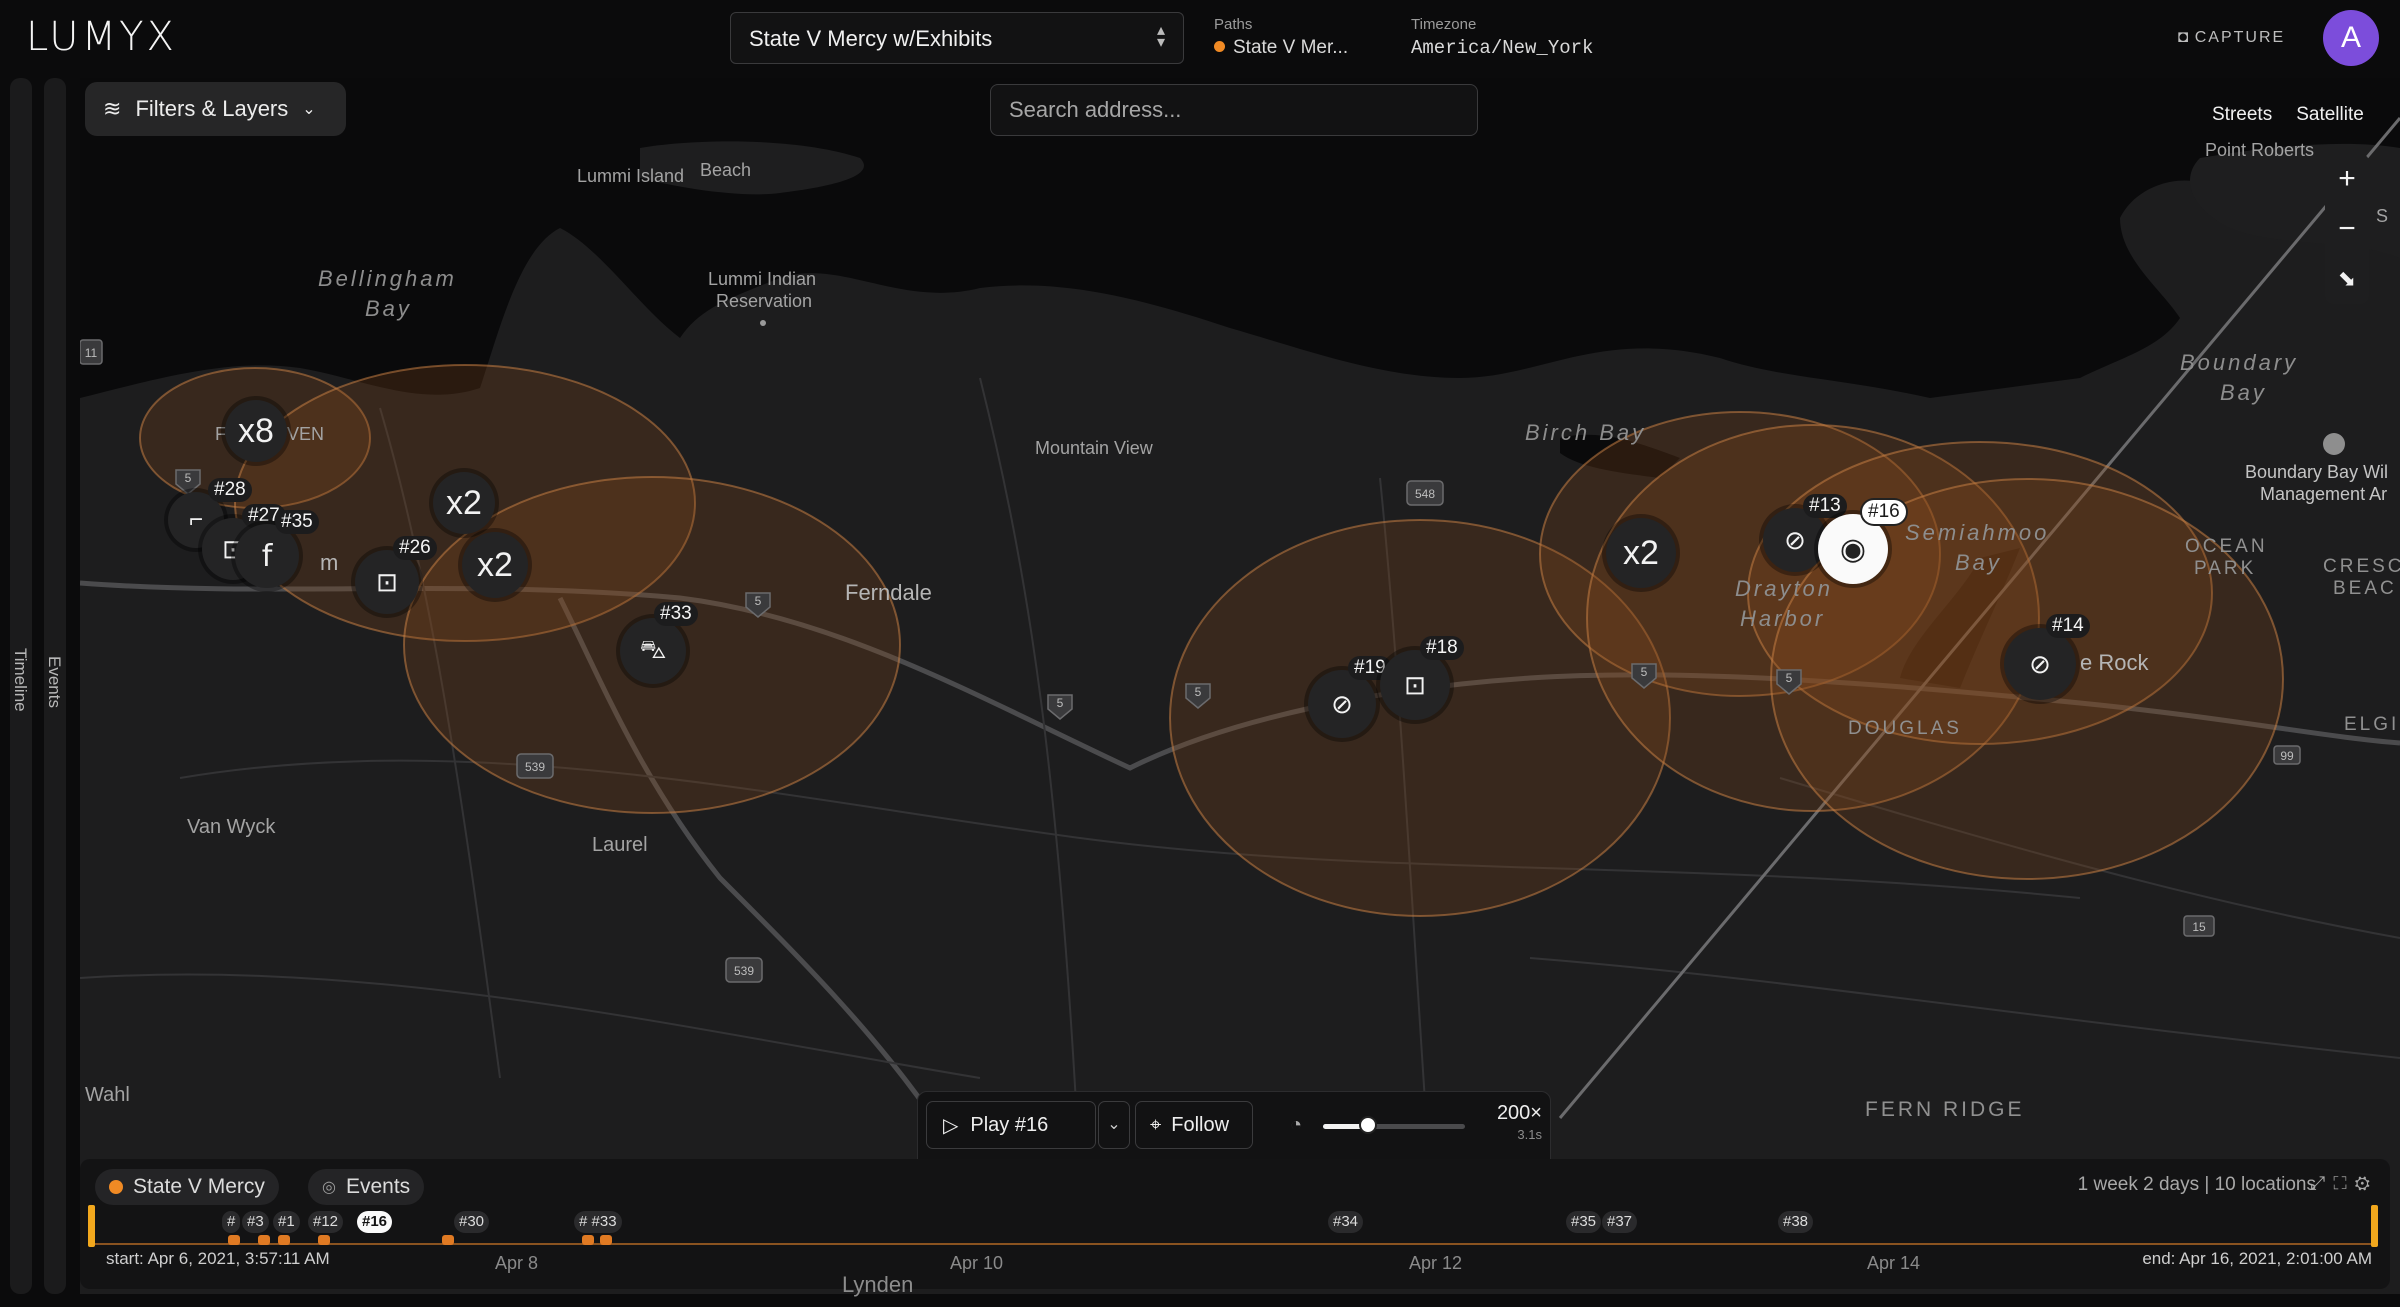  I want to click on cluster-count: x8, so click(256, 430).